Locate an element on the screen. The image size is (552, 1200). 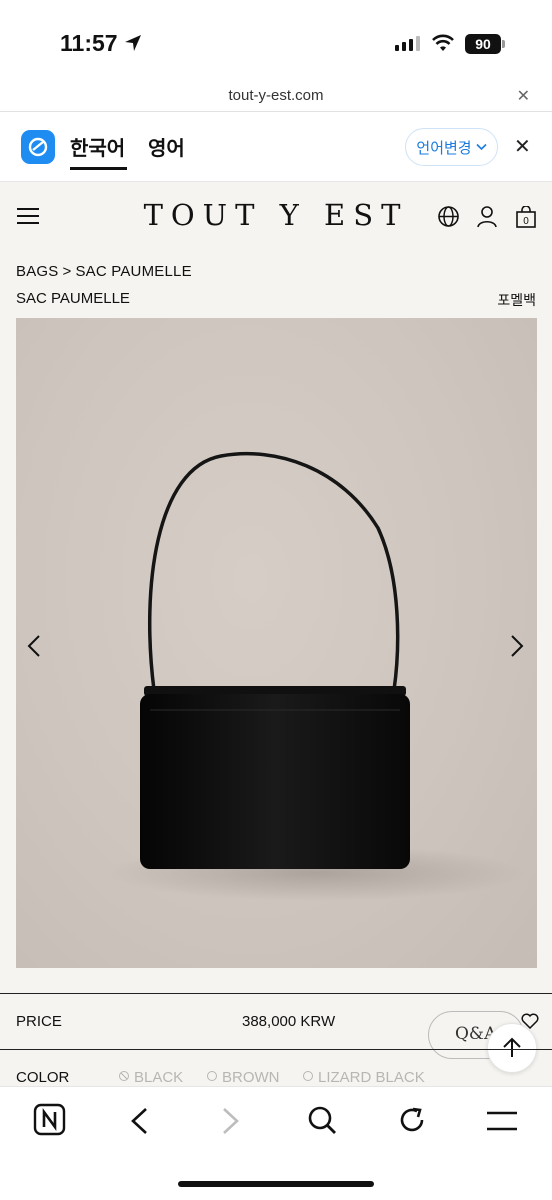
battery-icon: 90 is located at coordinates (483, 44).